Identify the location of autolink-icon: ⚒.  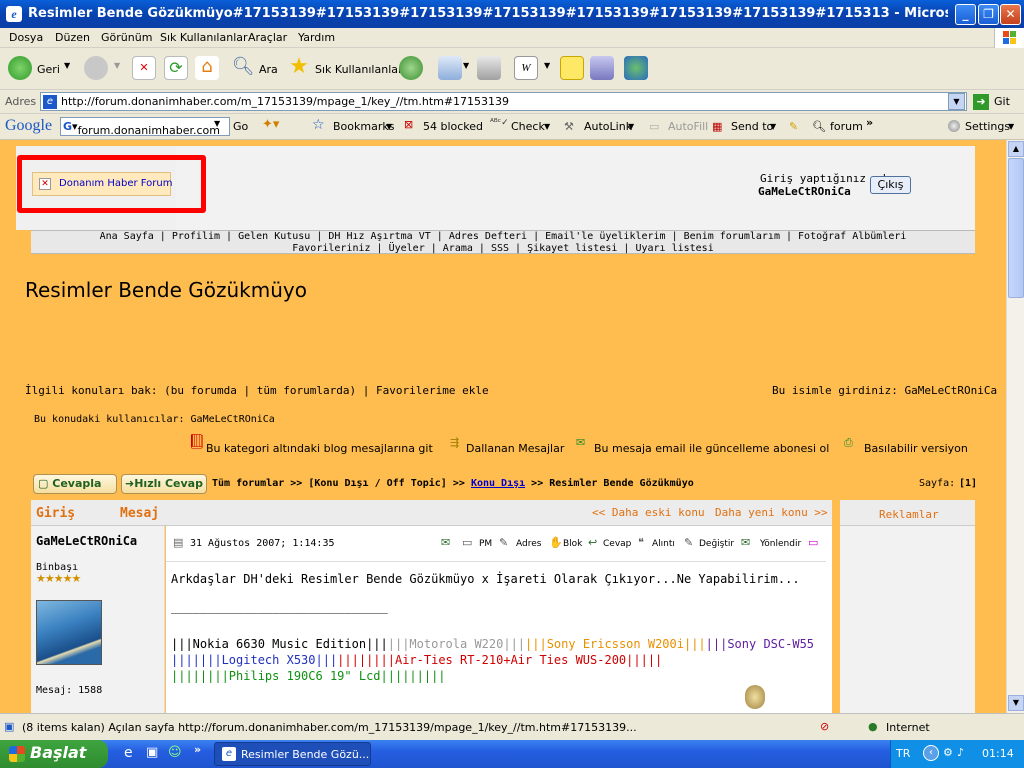
(569, 126).